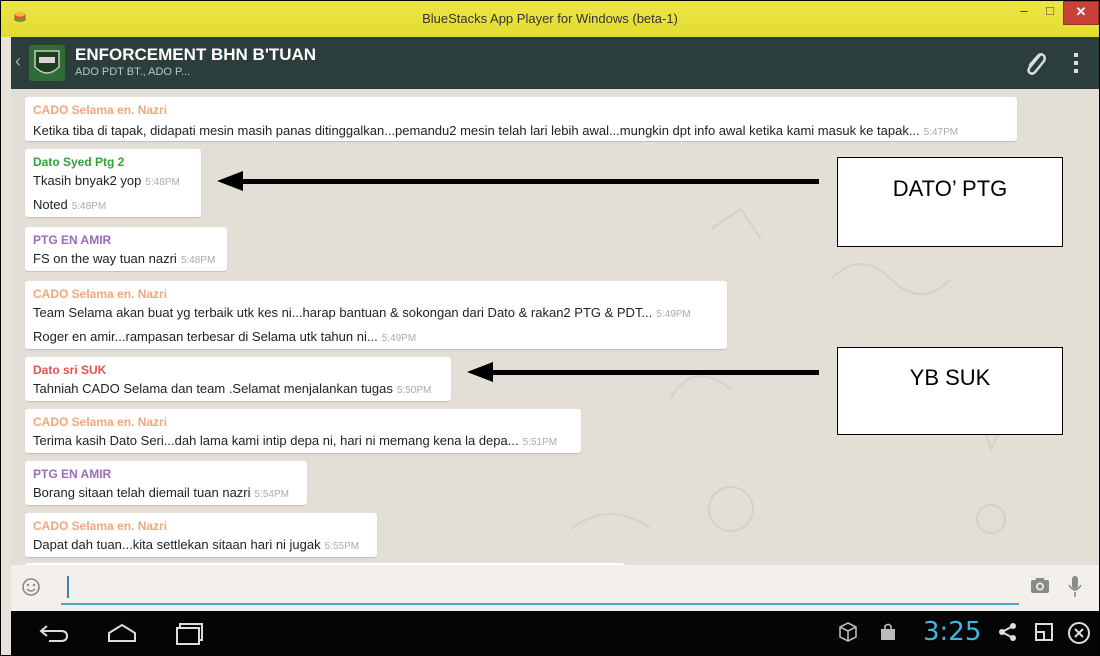 The image size is (1100, 656). I want to click on maximize-button: □, so click(1050, 12).